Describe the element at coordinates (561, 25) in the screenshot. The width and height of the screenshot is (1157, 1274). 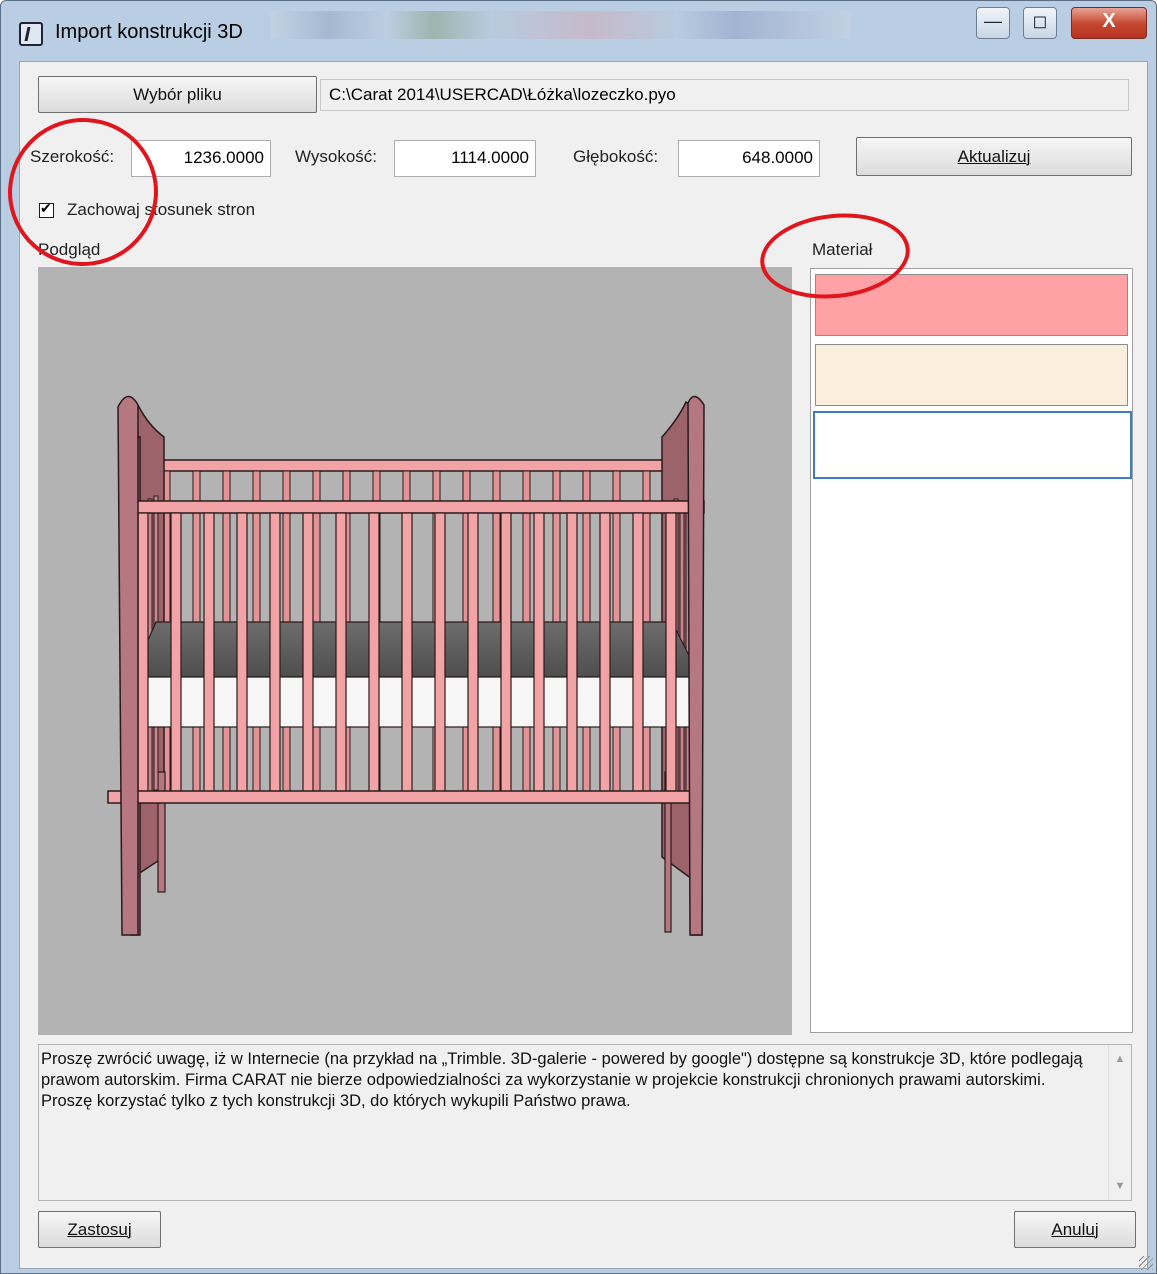
I see `background-taskbar-blur` at that location.